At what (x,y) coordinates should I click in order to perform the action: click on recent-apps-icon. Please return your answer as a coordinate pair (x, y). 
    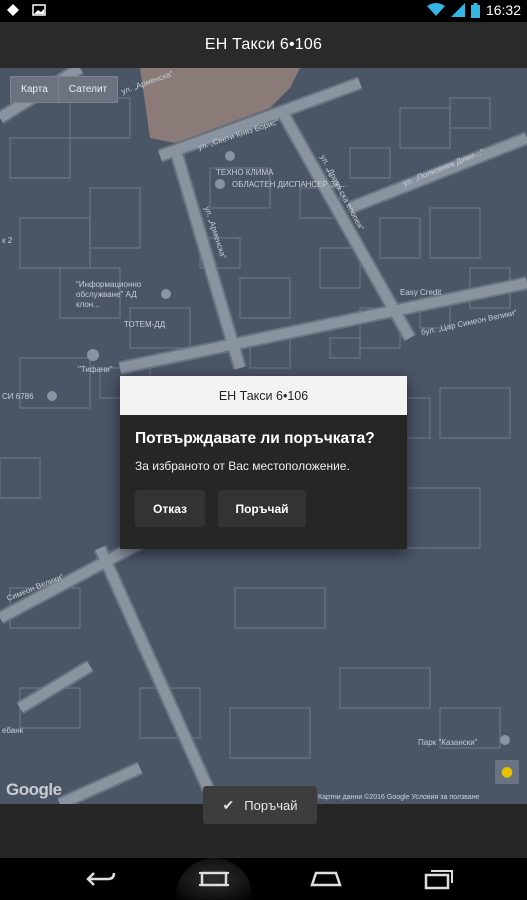
    Looking at the image, I should click on (438, 880).